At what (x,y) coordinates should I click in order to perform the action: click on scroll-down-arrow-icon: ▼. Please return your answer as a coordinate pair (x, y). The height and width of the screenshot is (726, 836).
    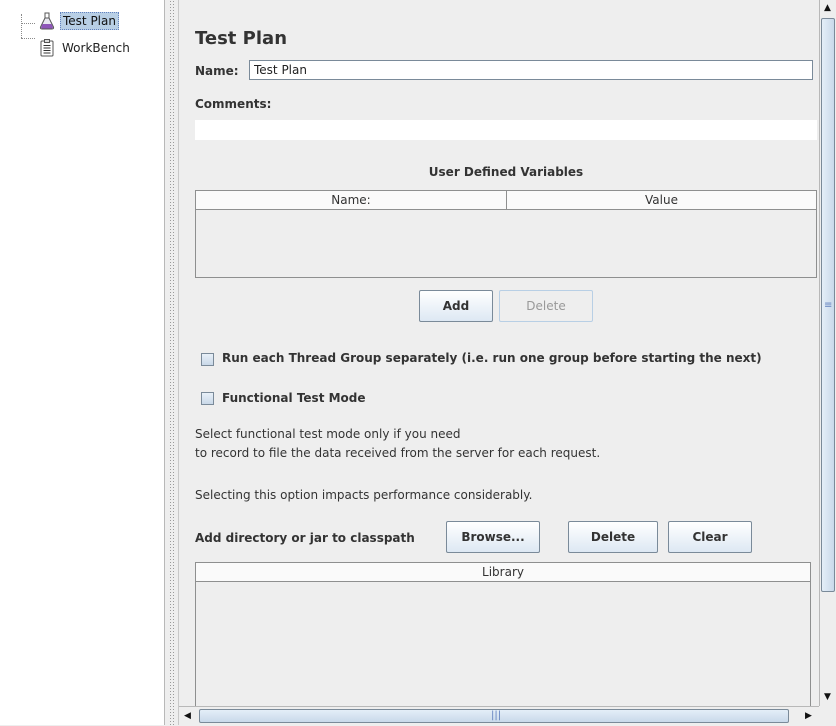
    Looking at the image, I should click on (827, 697).